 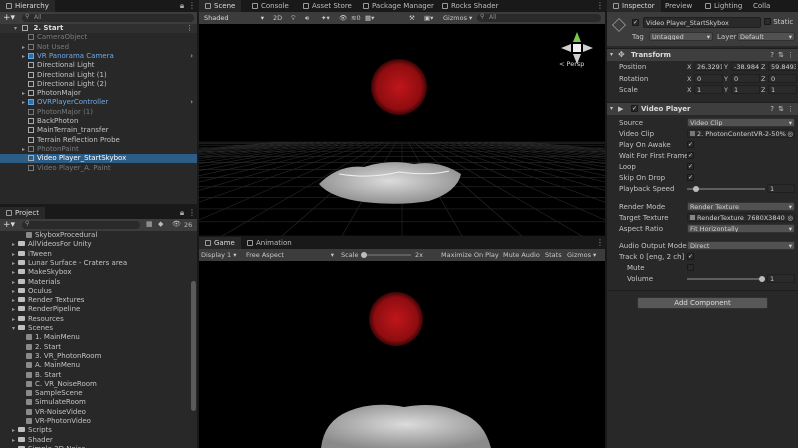 What do you see at coordinates (293, 18) in the screenshot?
I see `lighting-toggle-icon: 💡︎` at bounding box center [293, 18].